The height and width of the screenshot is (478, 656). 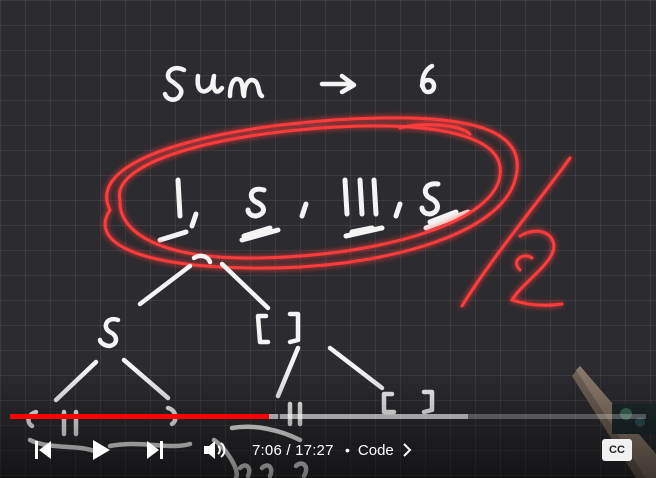 I want to click on skip-previous-icon, so click(x=43, y=450).